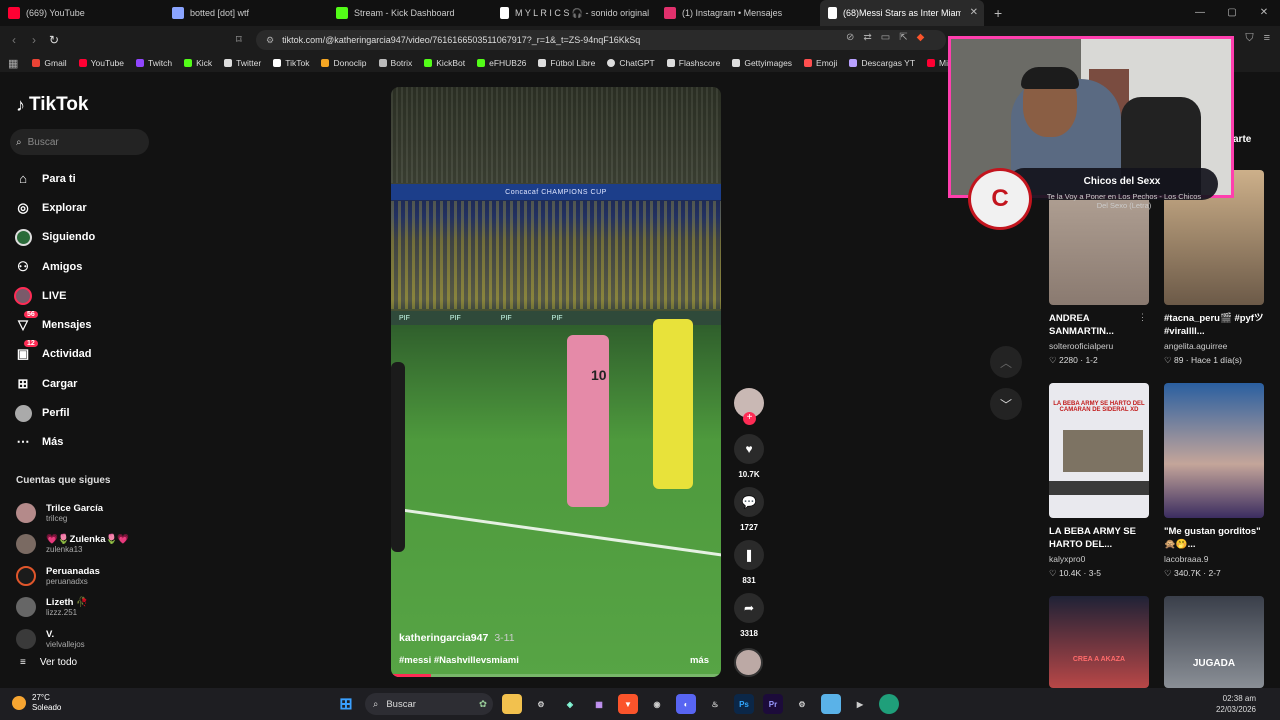 This screenshot has height=720, width=1280. What do you see at coordinates (49, 63) in the screenshot?
I see `bookmark-gmail: Gmail` at bounding box center [49, 63].